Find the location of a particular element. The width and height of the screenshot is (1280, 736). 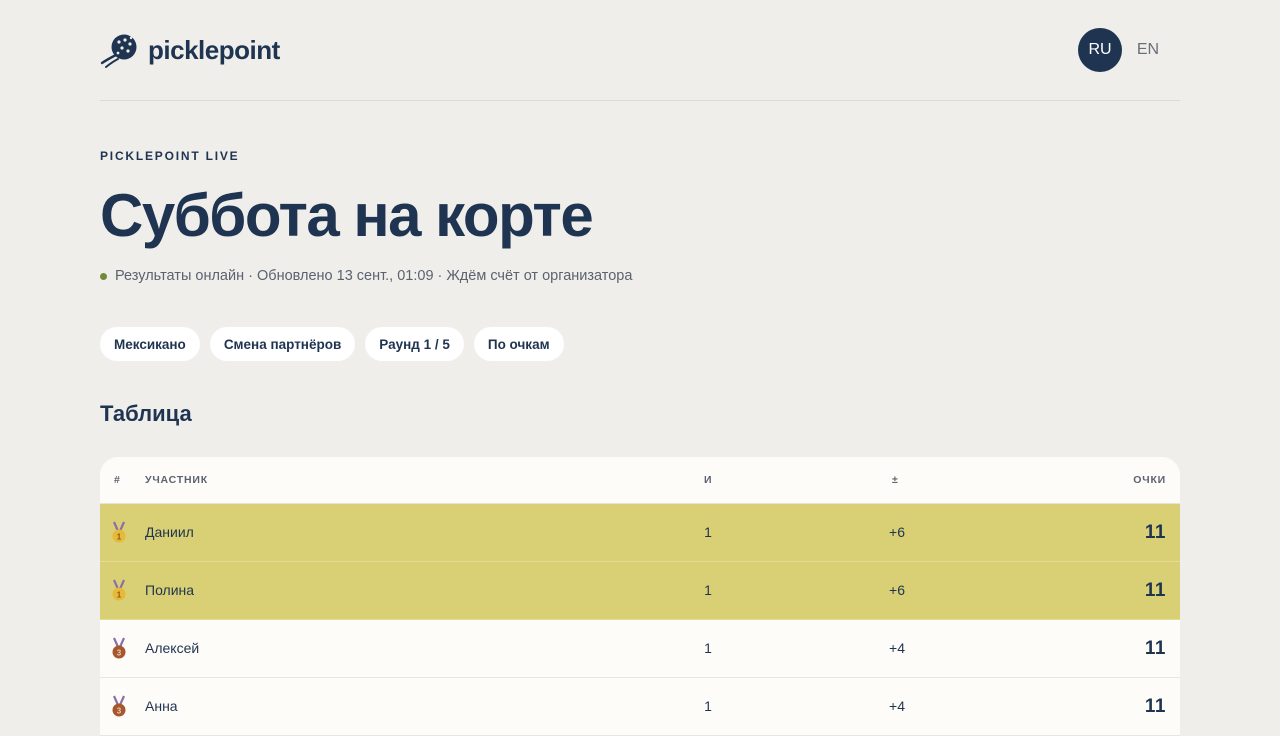

table-row: 1 Даниил 1 +6 11 is located at coordinates (640, 533).